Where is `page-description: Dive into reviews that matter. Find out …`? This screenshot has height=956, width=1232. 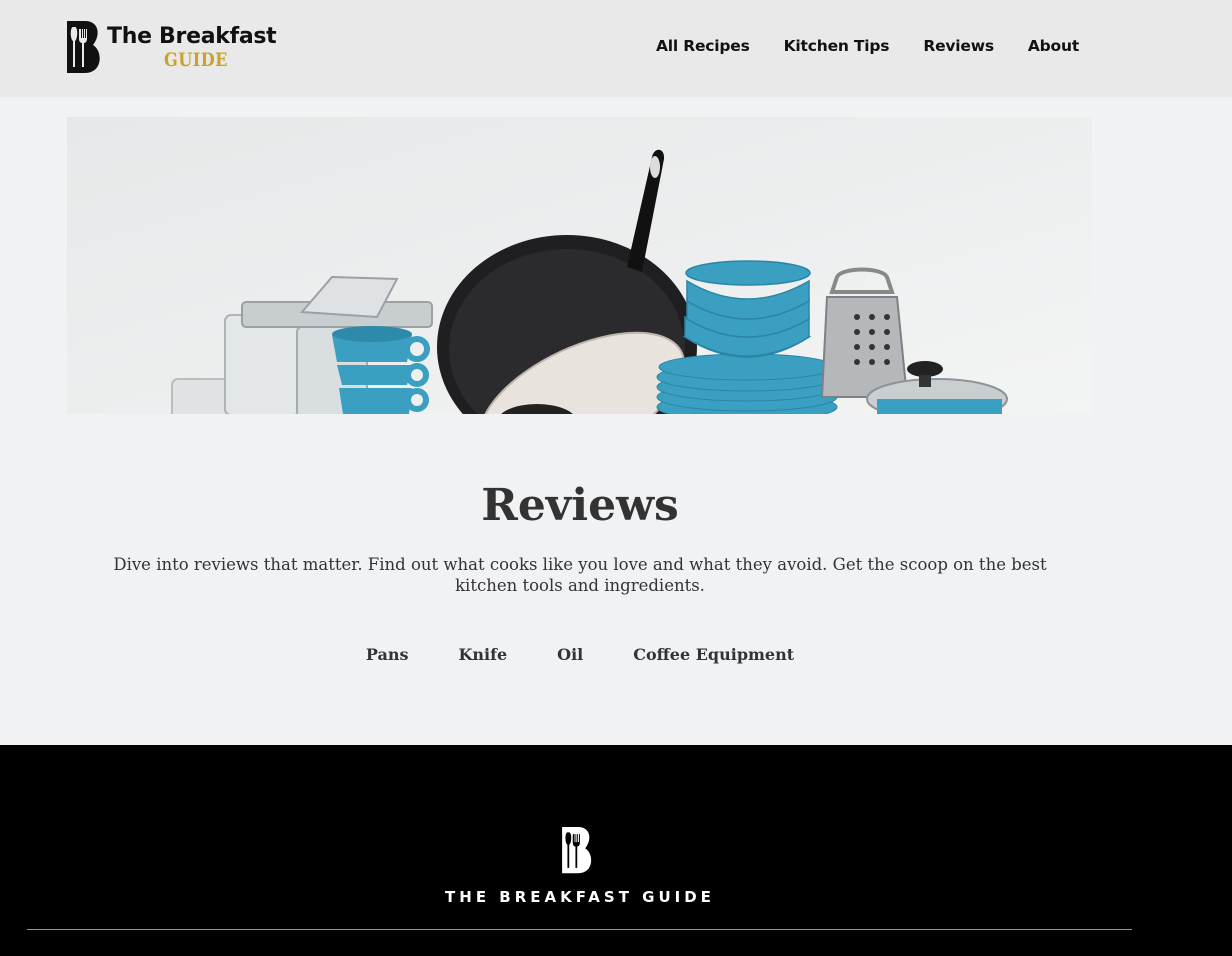 page-description: Dive into reviews that matter. Find out … is located at coordinates (580, 575).